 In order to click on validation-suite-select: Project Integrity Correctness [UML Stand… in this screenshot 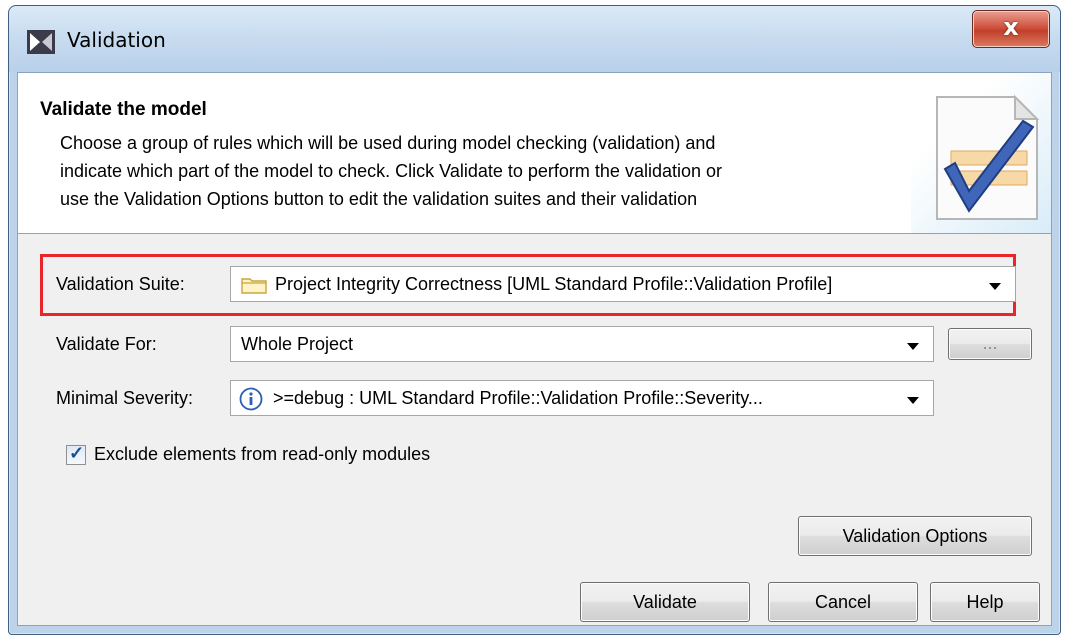, I will do `click(623, 284)`.